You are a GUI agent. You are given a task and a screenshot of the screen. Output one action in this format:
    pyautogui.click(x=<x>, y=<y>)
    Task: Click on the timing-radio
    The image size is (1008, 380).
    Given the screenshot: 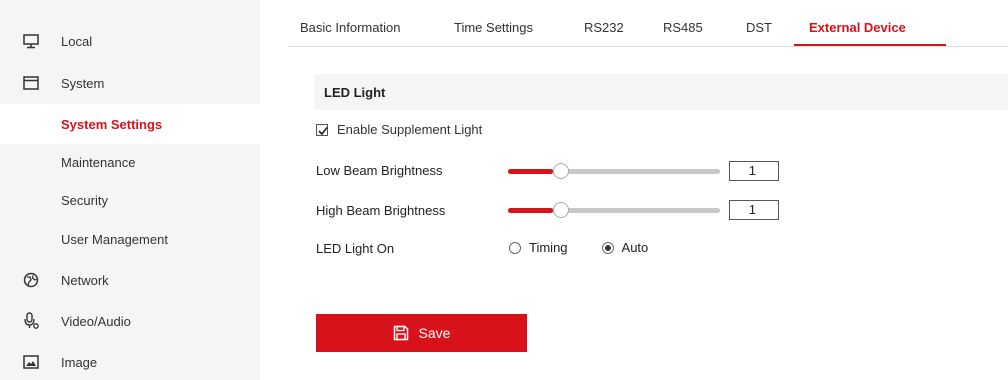 What is the action you would take?
    pyautogui.click(x=515, y=247)
    